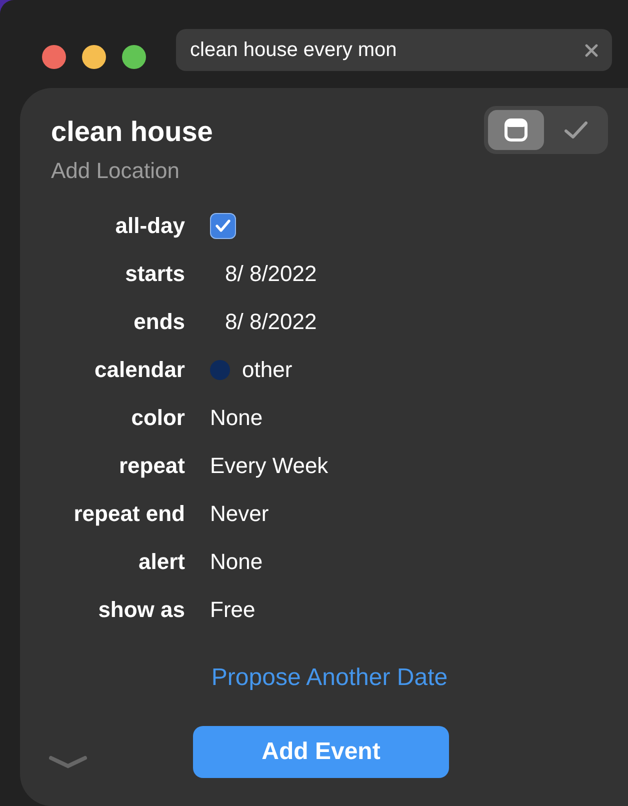 The height and width of the screenshot is (806, 628). I want to click on all-day-checkbox, so click(223, 226).